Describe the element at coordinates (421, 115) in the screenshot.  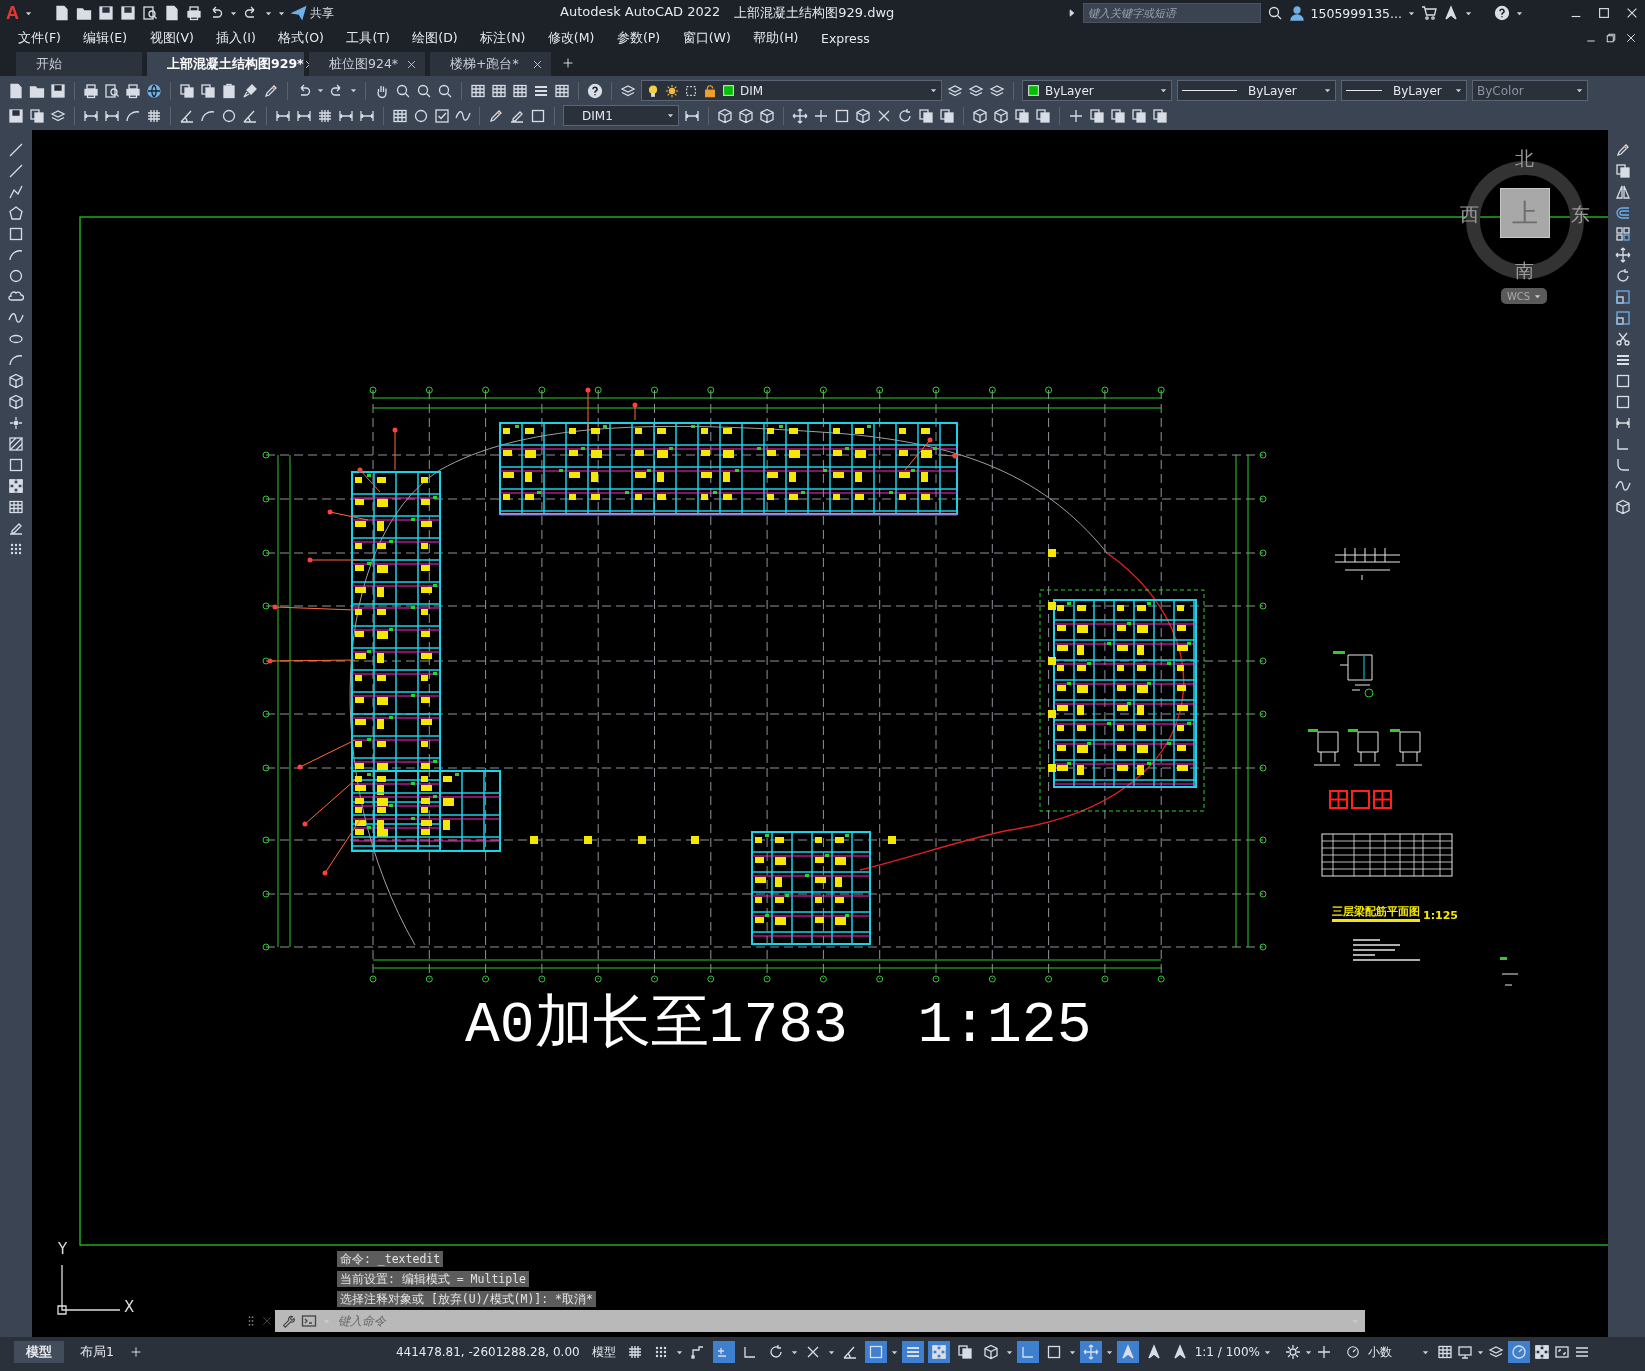
I see `circle-icon` at that location.